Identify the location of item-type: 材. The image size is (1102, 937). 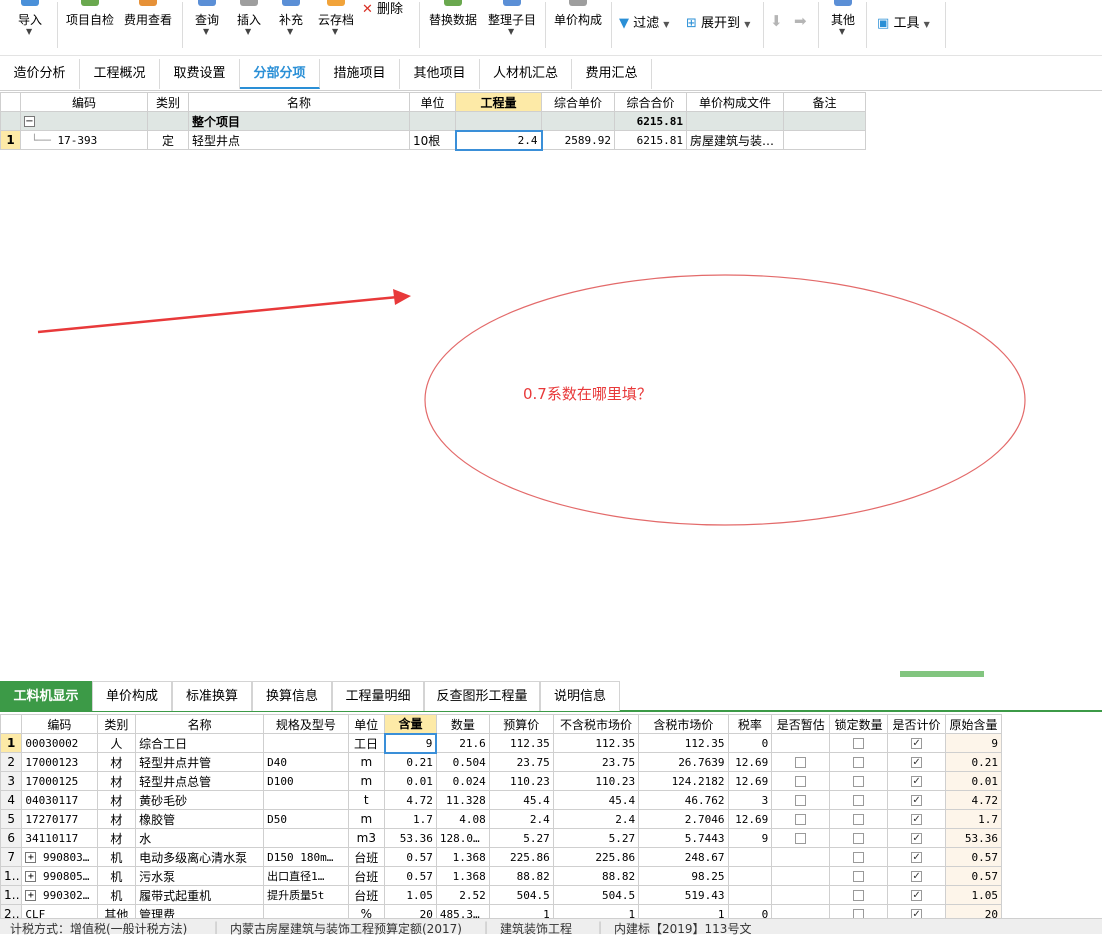
(116, 819).